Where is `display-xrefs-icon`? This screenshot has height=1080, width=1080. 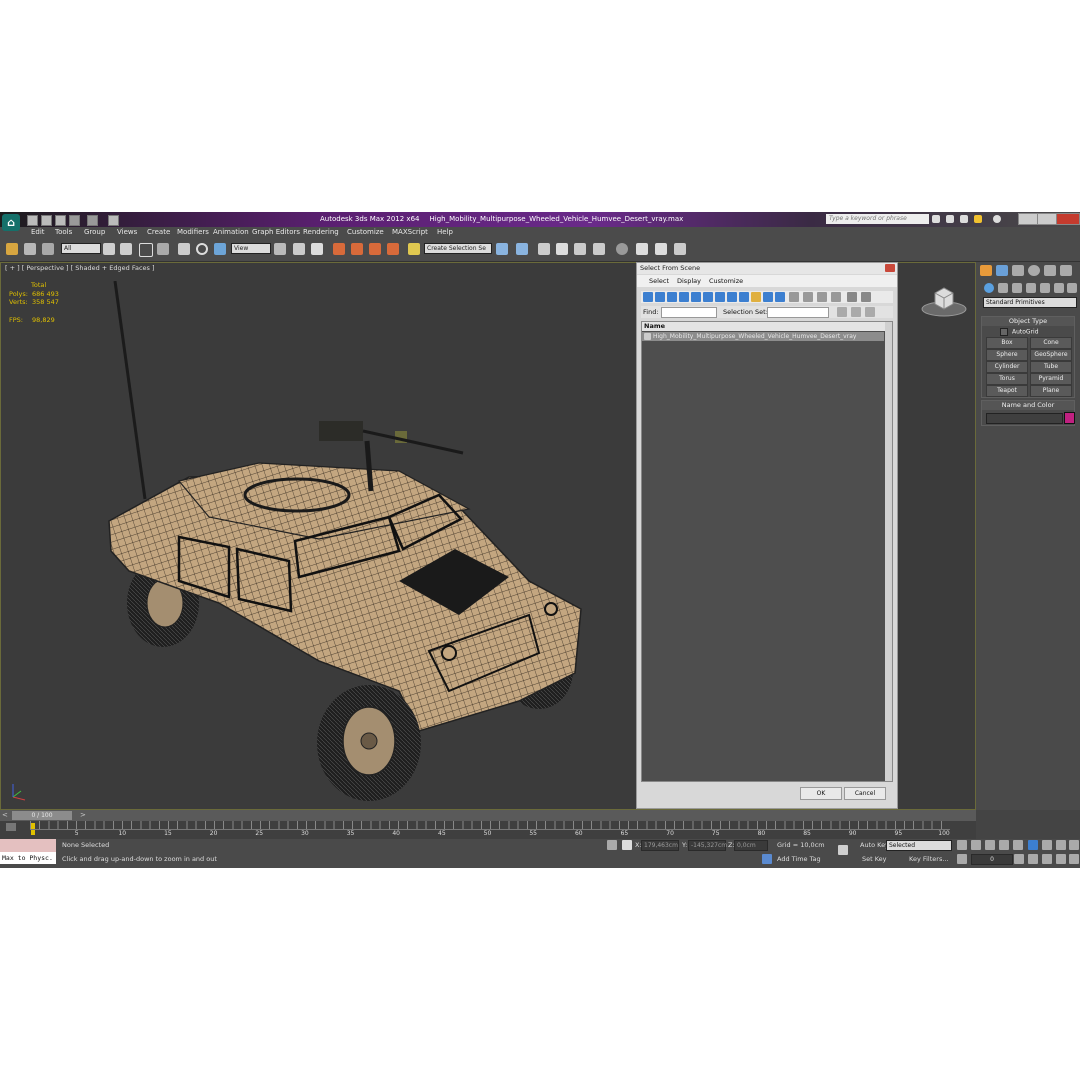
display-xrefs-icon is located at coordinates (732, 297).